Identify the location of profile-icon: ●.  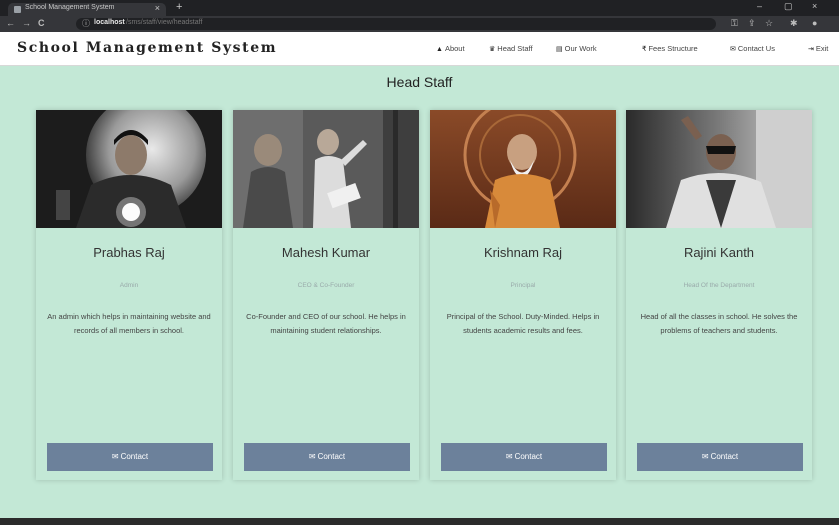
(814, 23).